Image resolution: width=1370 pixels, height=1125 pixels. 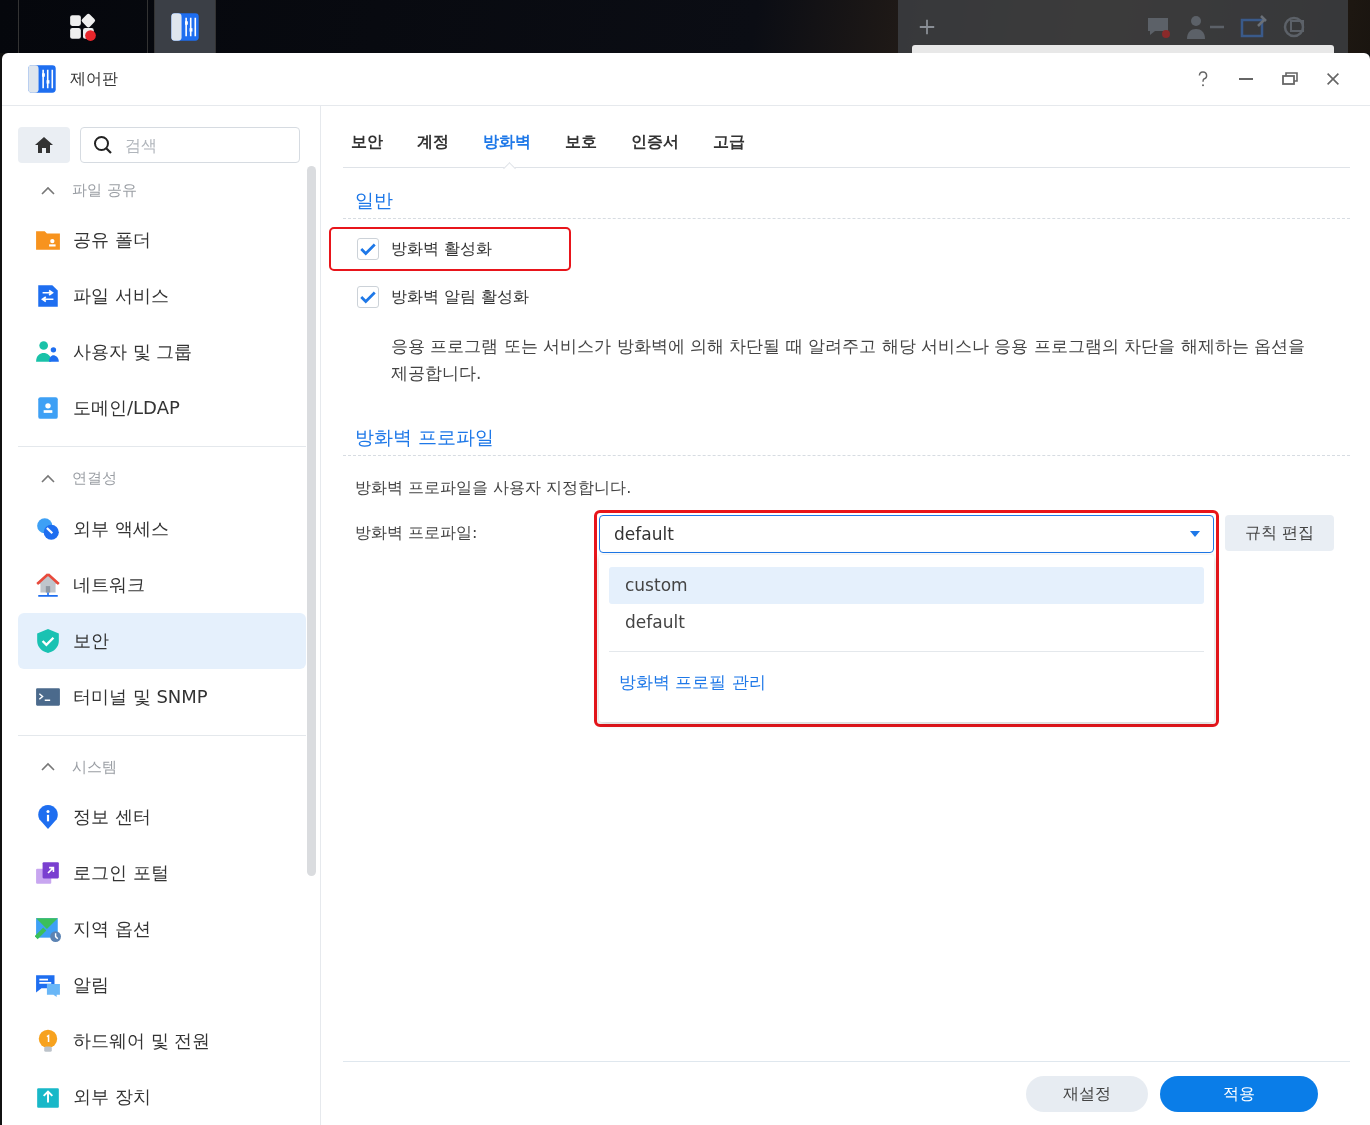 What do you see at coordinates (48, 640) in the screenshot?
I see `shield-icon` at bounding box center [48, 640].